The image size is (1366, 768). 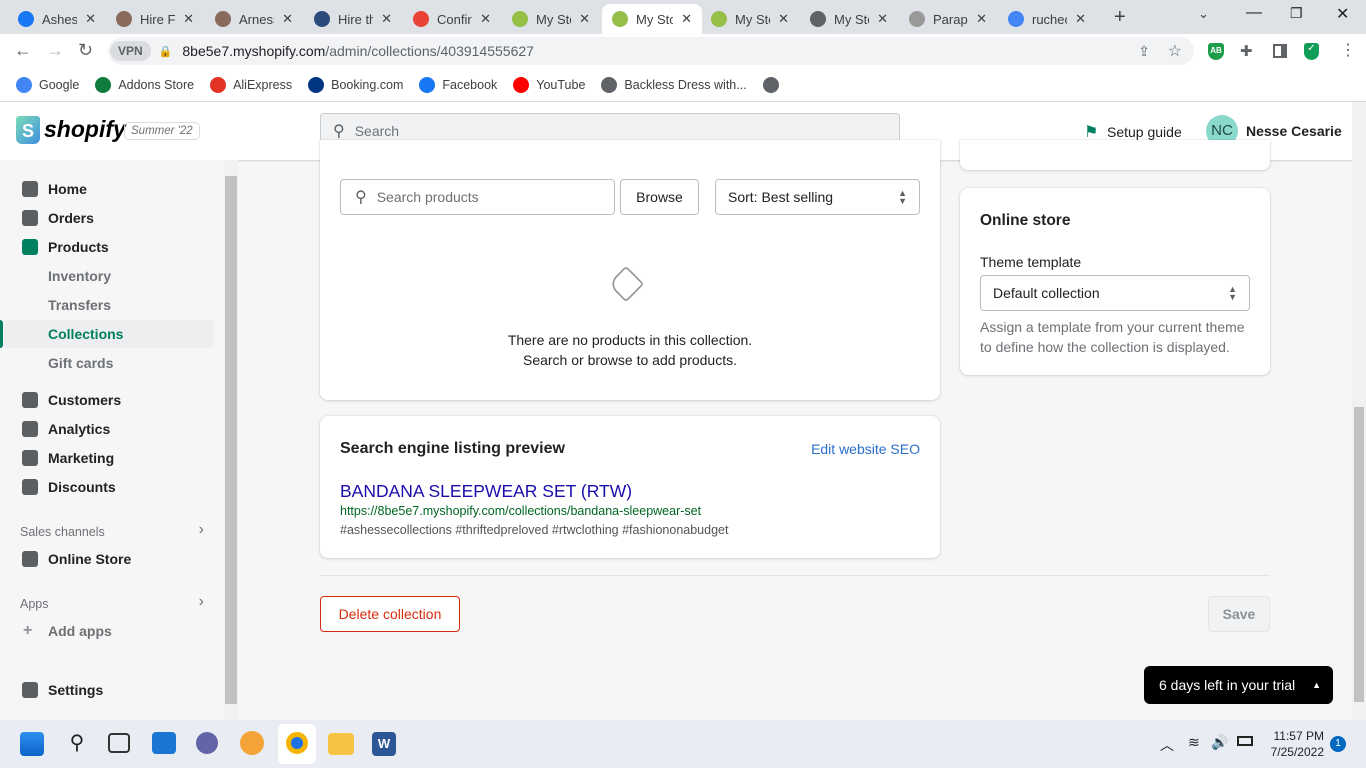 I want to click on sidebar-item: Customers, so click(x=107, y=400).